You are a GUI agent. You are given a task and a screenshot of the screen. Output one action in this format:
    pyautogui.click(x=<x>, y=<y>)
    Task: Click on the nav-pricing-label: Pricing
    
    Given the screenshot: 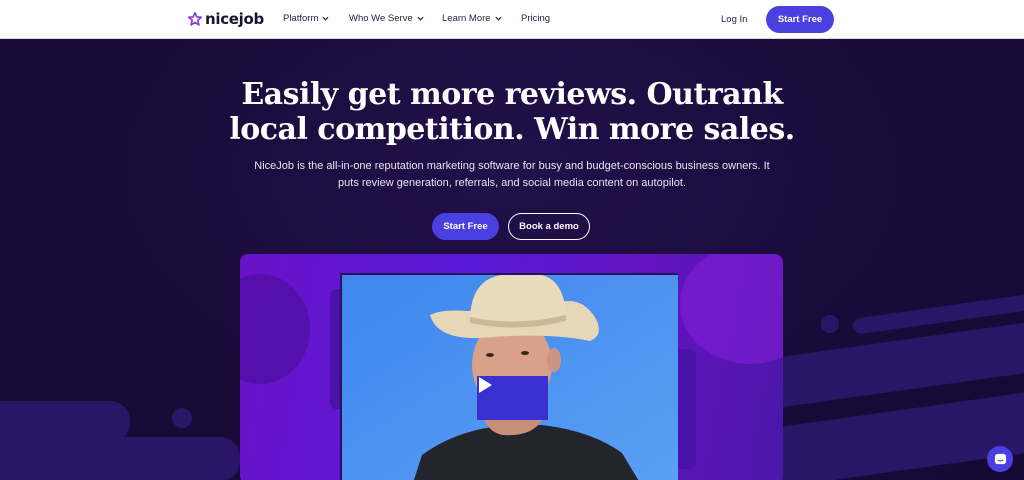 What is the action you would take?
    pyautogui.click(x=536, y=18)
    